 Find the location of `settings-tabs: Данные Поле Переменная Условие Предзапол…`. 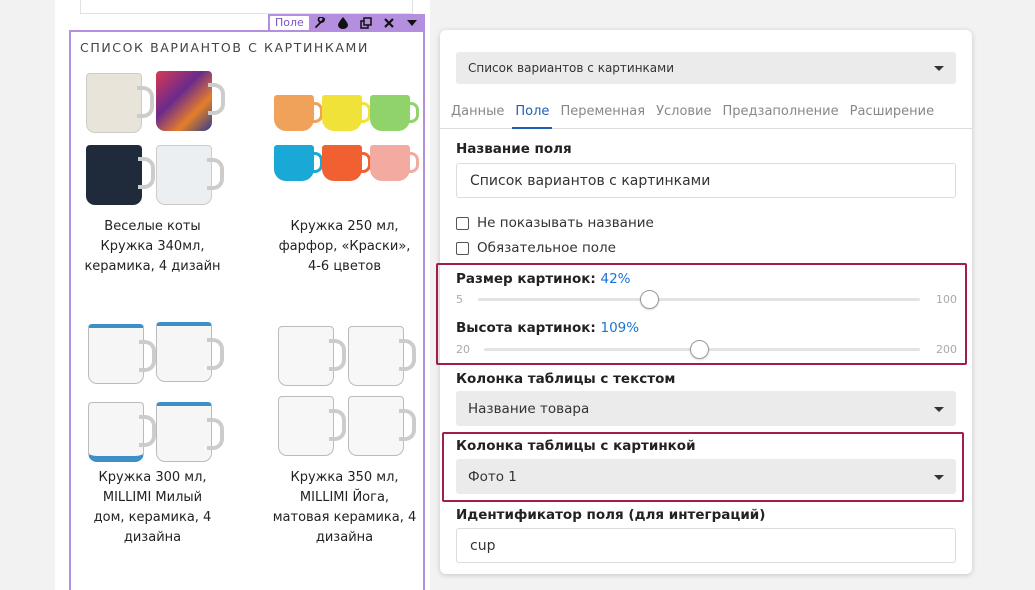

settings-tabs: Данные Поле Переменная Условие Предзапол… is located at coordinates (706, 114).